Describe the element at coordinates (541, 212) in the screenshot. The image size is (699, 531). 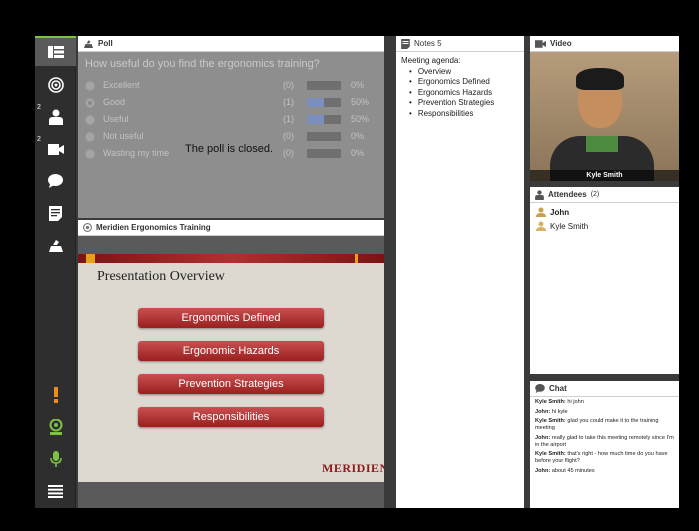
I see `presenter-icon` at that location.